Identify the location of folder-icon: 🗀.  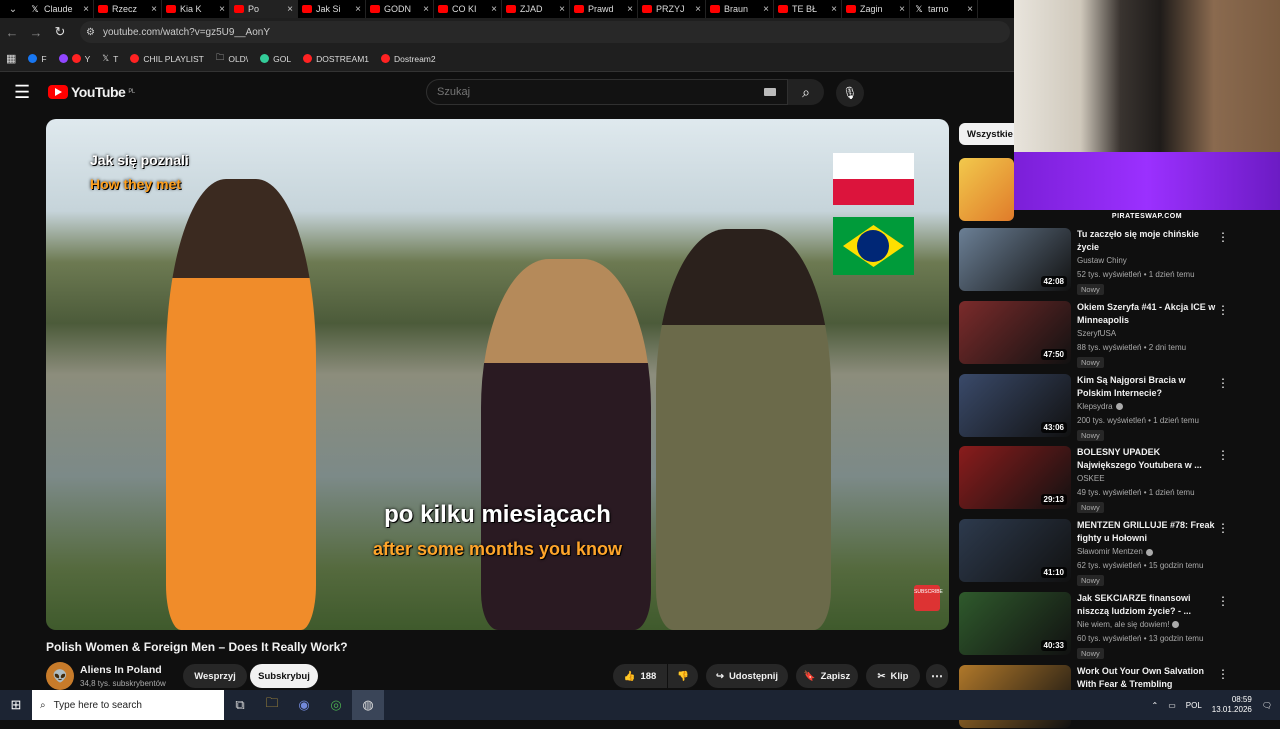
(220, 56).